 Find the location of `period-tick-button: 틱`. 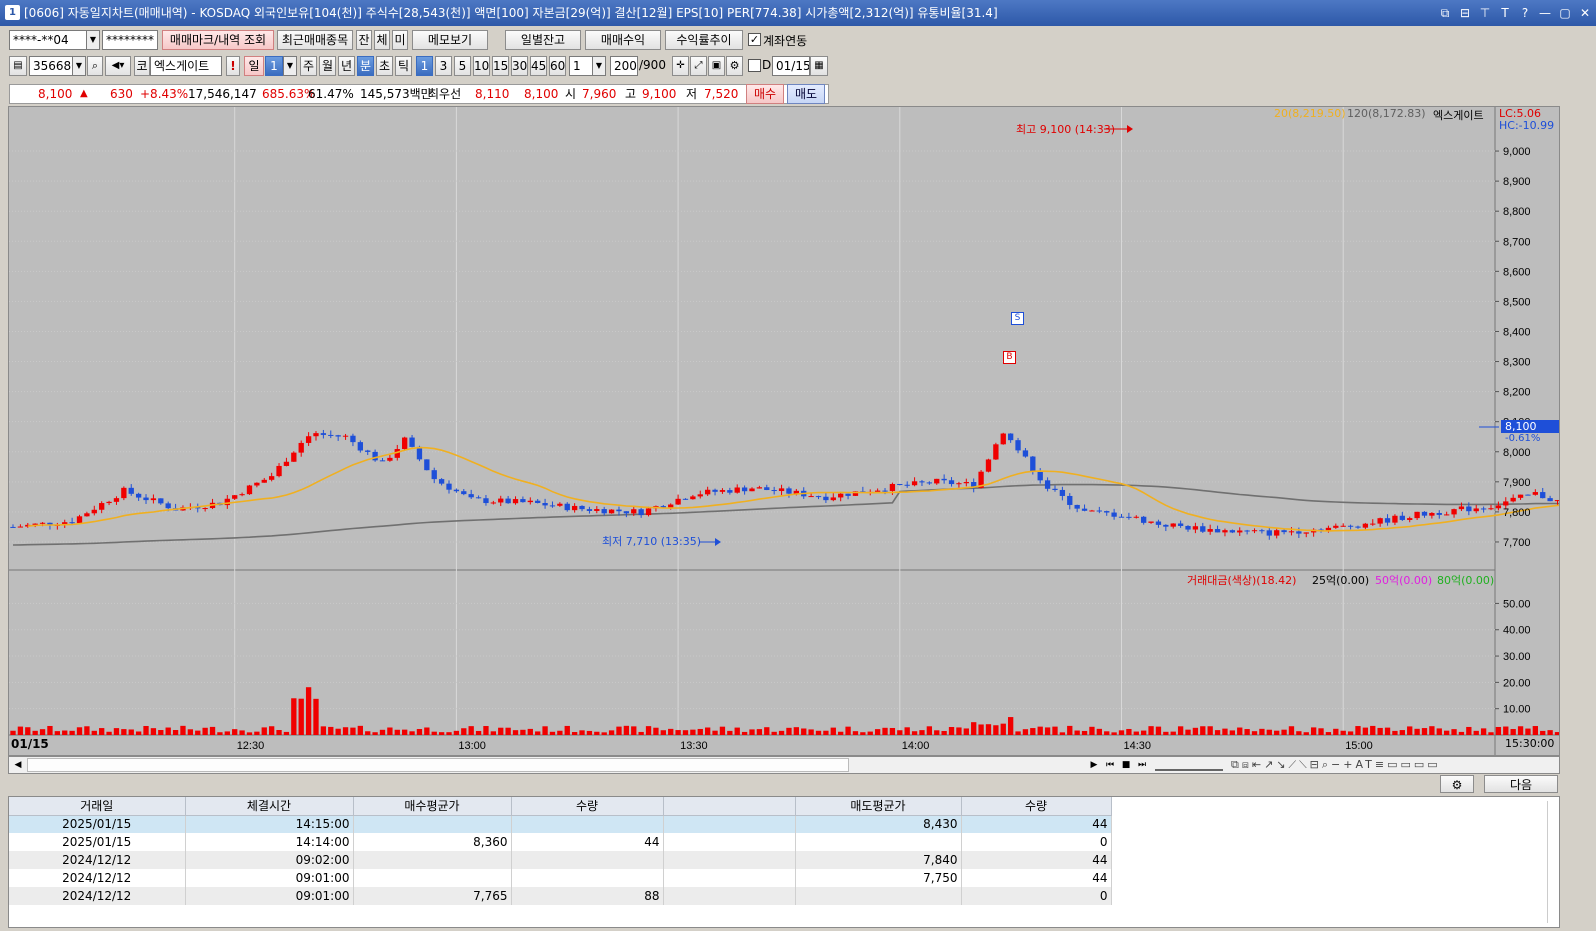

period-tick-button: 틱 is located at coordinates (403, 66).